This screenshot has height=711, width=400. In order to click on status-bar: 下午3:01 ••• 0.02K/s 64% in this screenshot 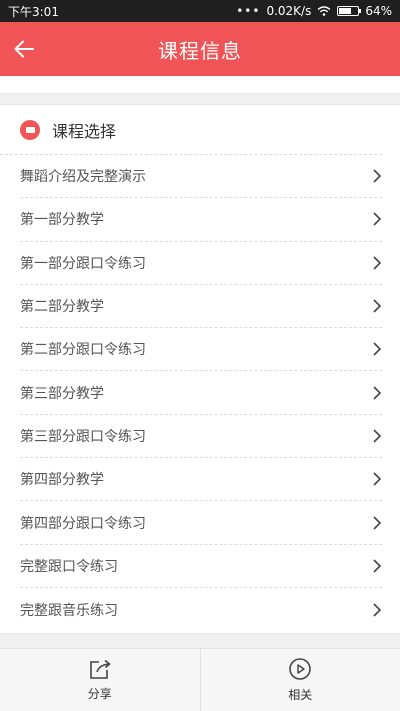, I will do `click(200, 11)`.